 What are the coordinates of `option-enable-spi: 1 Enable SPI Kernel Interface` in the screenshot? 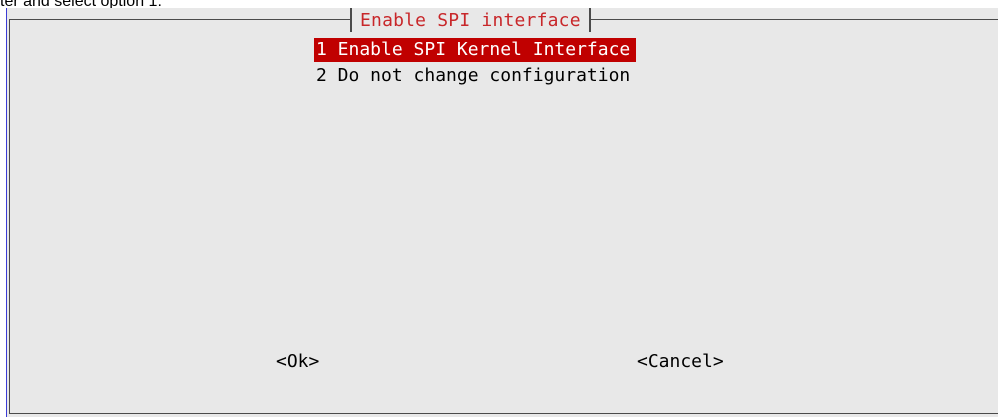 It's located at (475, 50).